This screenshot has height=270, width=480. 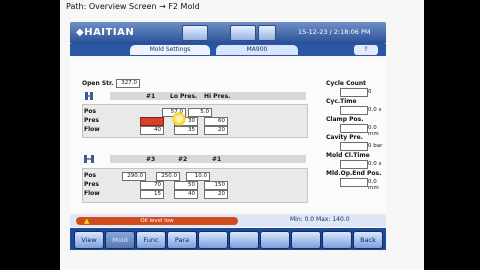 I want to click on cycle-time-label: Cyc.Time, so click(x=341, y=101).